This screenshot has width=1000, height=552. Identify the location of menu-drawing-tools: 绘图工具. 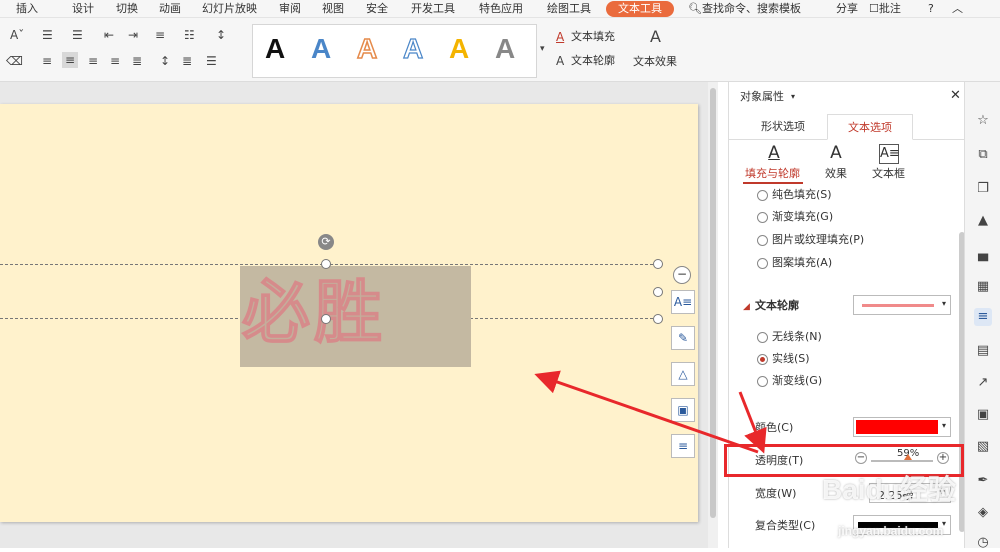
(569, 9).